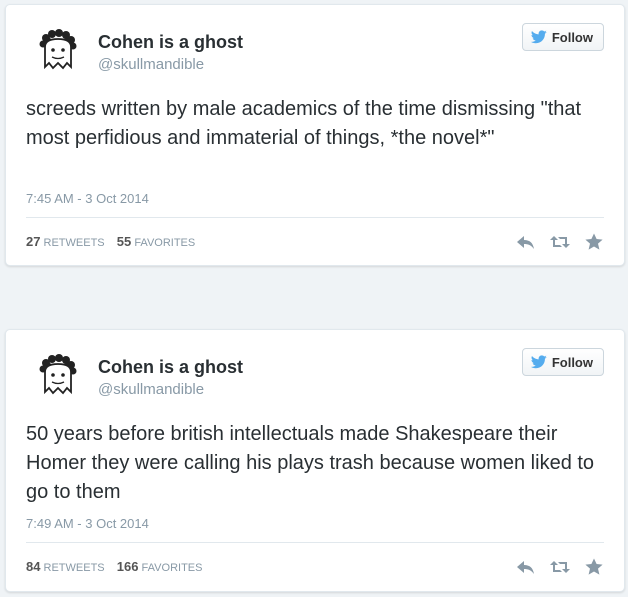 The image size is (628, 597). Describe the element at coordinates (33, 566) in the screenshot. I see `retweets-count: 84` at that location.